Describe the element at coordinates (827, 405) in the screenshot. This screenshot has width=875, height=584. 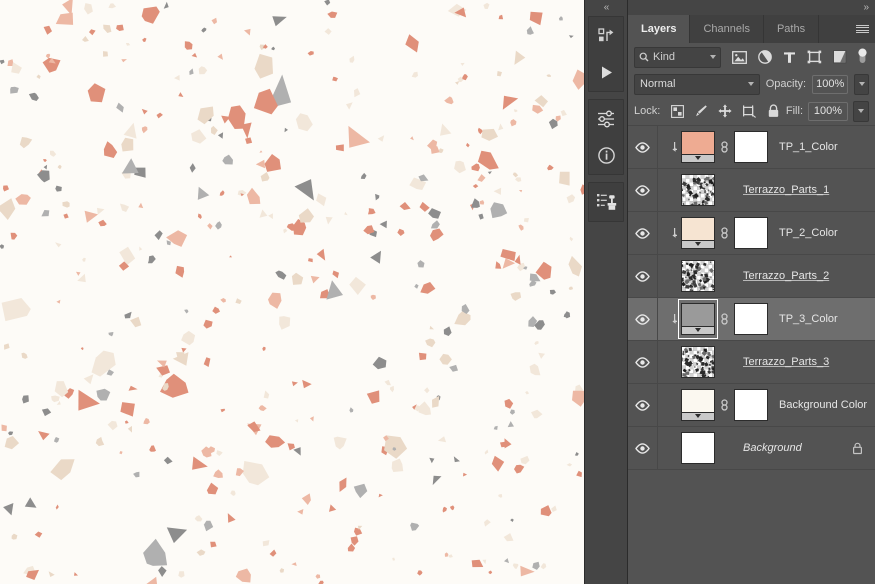
I see `layer-name: Background Color` at that location.